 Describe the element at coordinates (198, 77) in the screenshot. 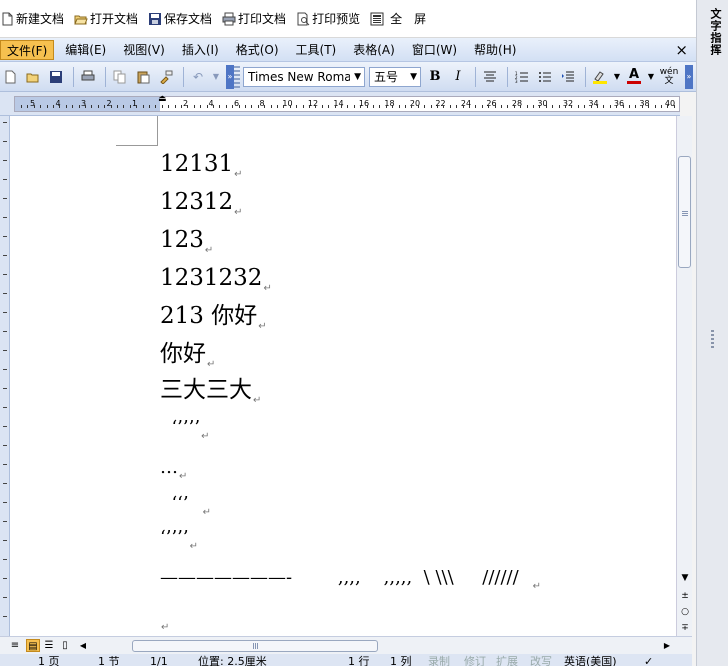

I see `undo-icon: ↶` at that location.